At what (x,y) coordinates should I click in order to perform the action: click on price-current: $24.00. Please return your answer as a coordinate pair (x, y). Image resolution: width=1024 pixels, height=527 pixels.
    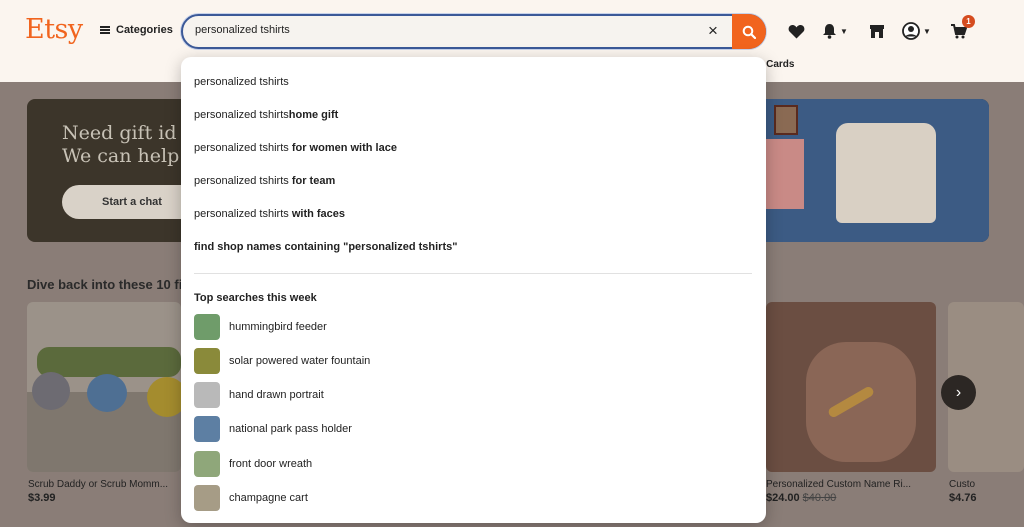
    Looking at the image, I should click on (783, 498).